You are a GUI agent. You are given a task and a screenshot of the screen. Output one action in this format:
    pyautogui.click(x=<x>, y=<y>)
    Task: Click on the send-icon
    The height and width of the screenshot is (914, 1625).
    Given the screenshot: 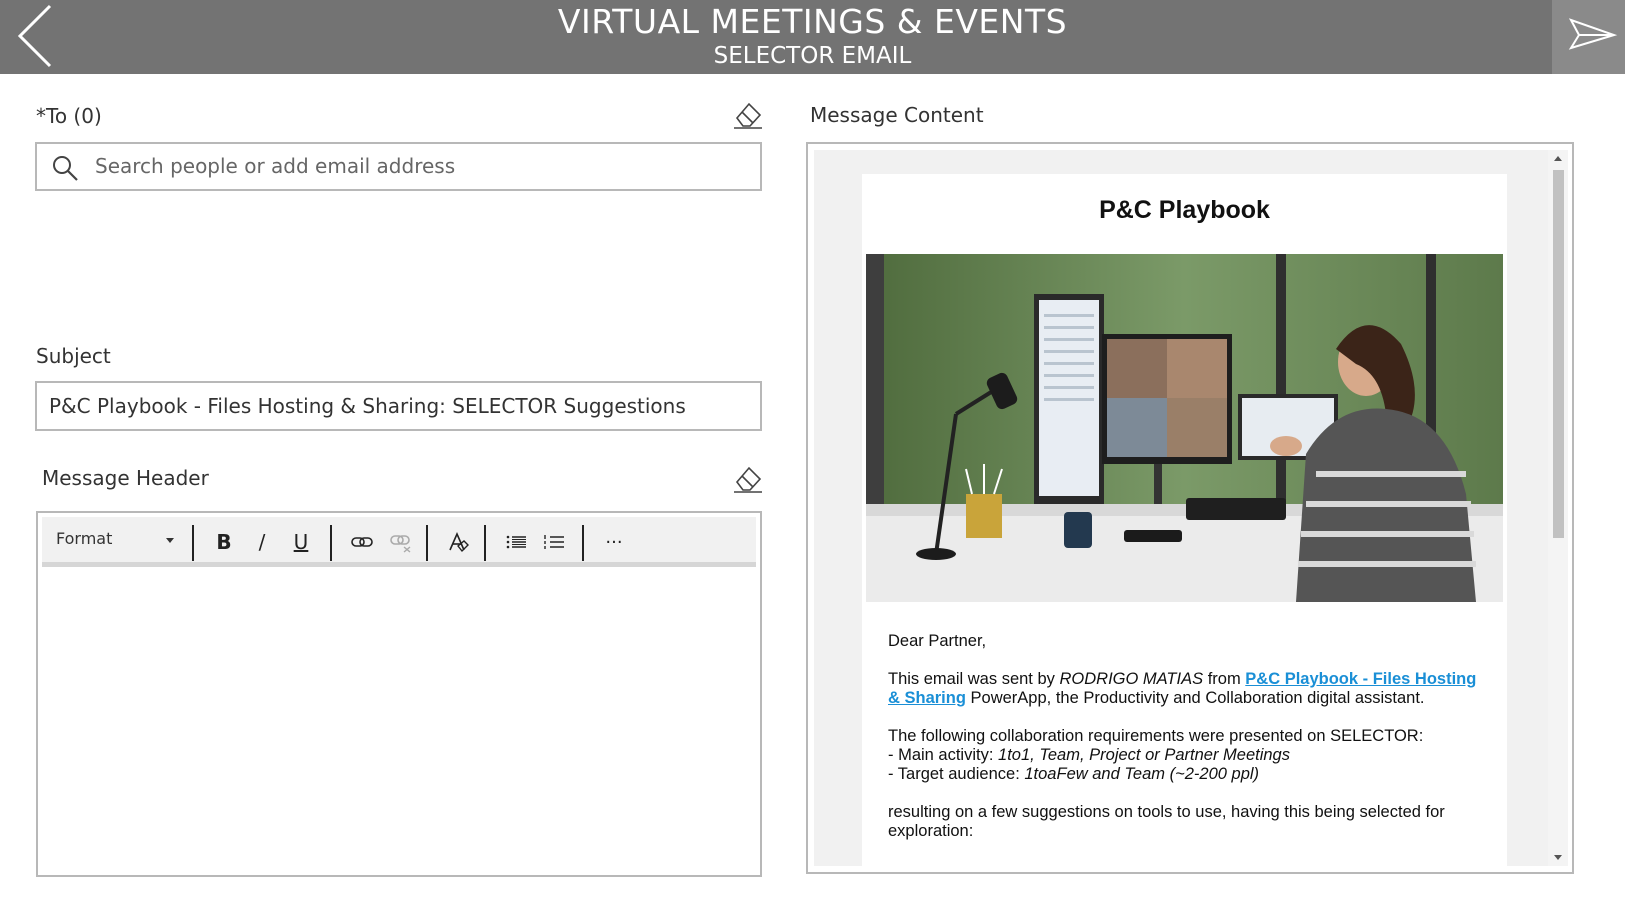 What is the action you would take?
    pyautogui.click(x=1593, y=34)
    